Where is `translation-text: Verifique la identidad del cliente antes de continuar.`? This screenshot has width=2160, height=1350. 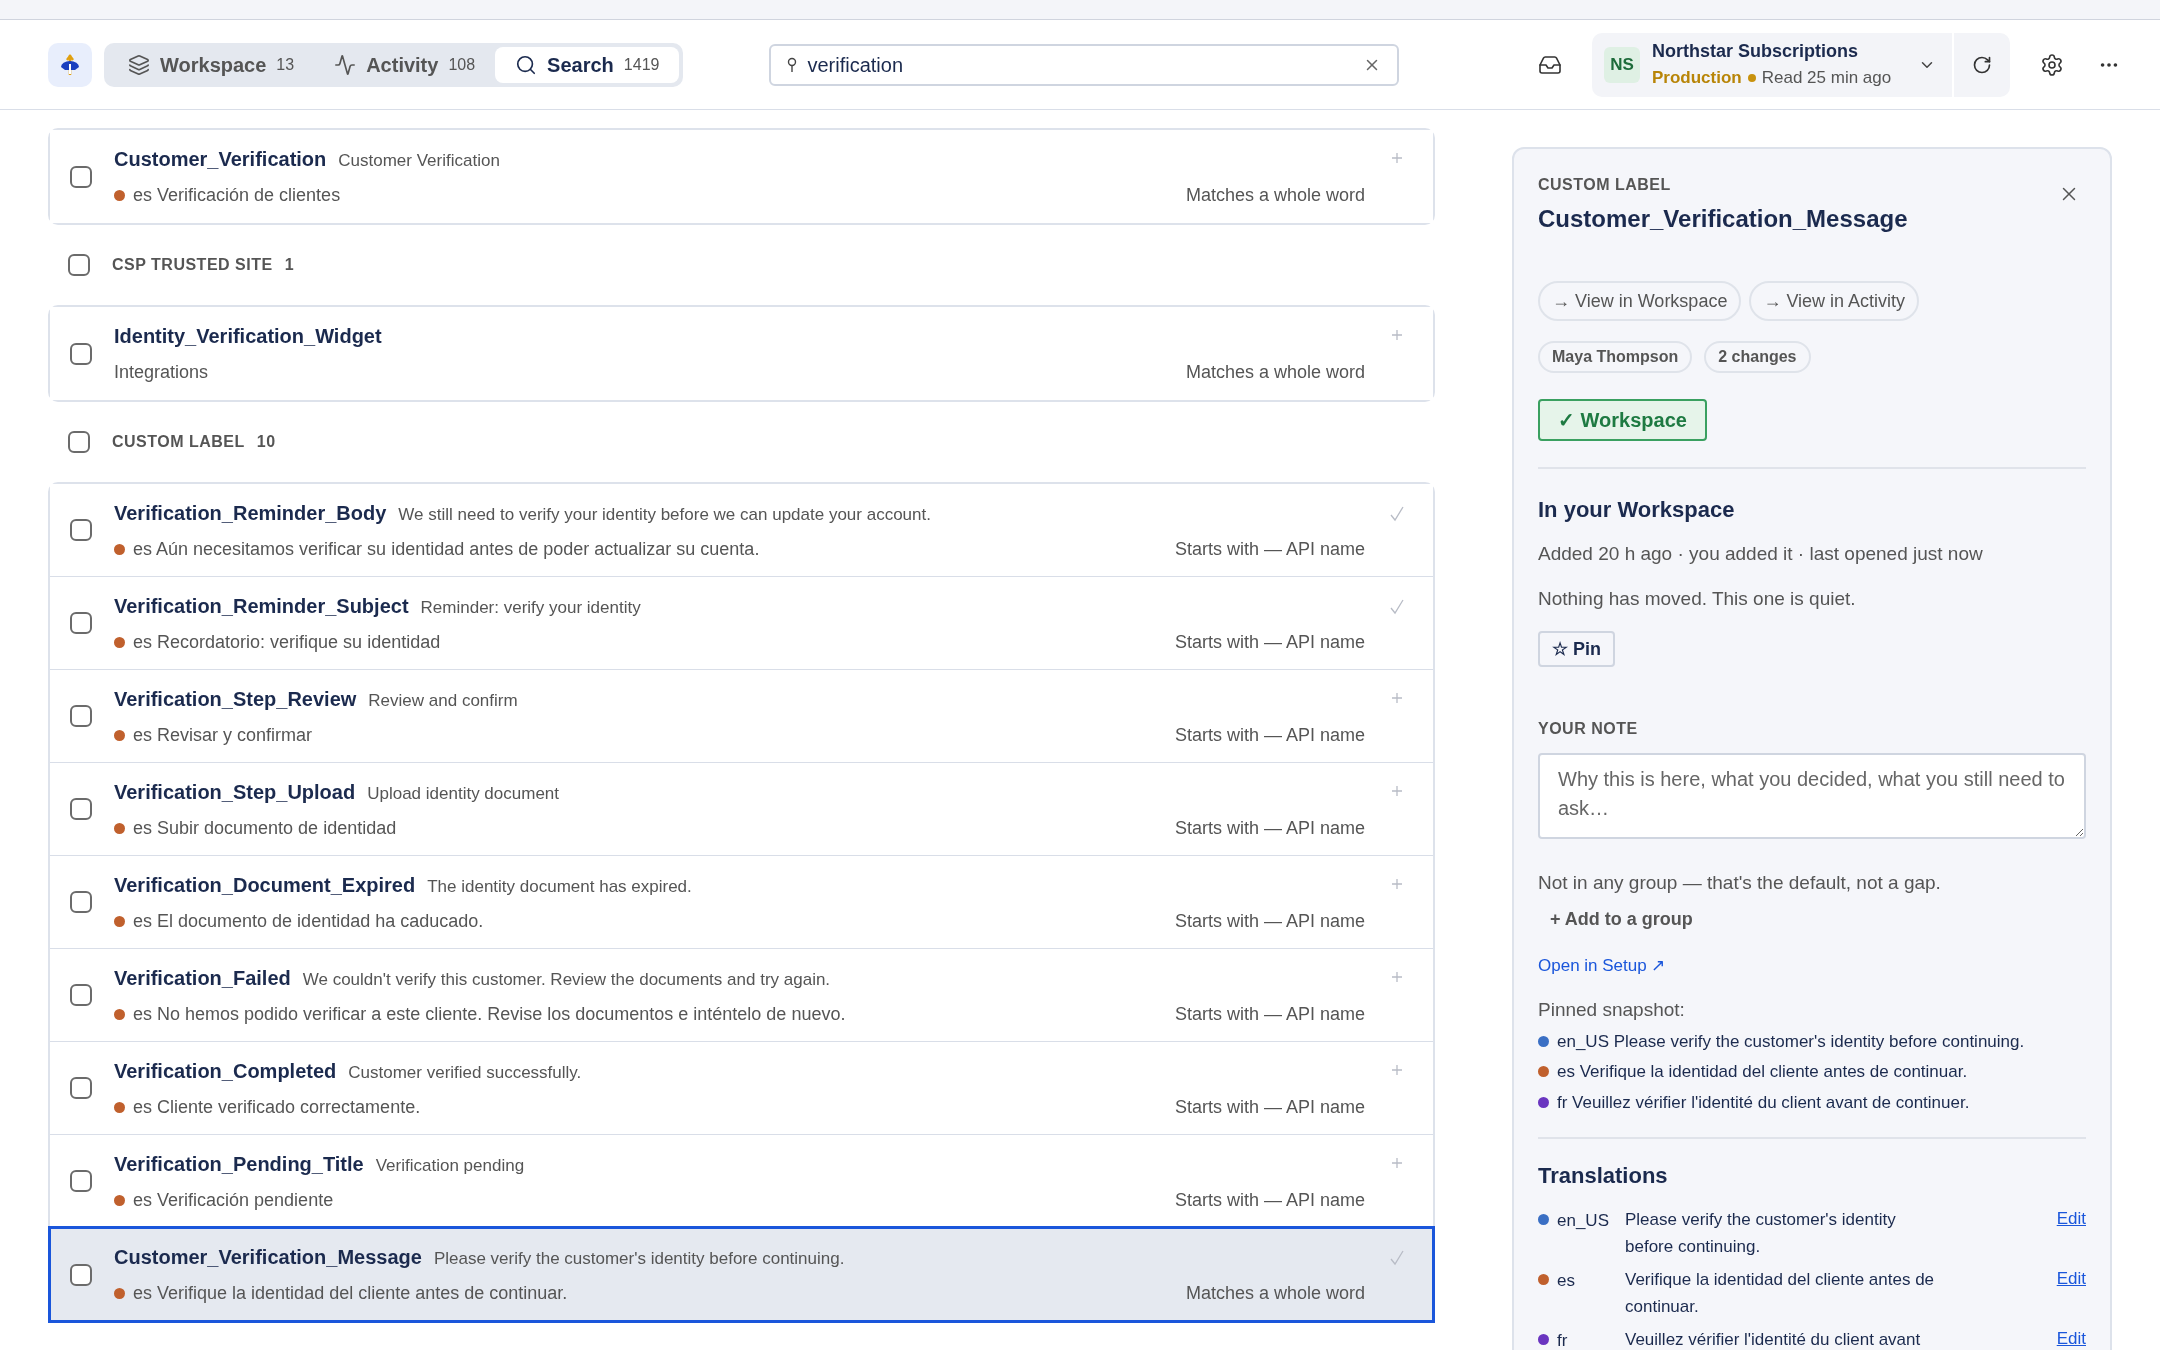
translation-text: Verifique la identidad del cliente antes de continuar. is located at coordinates (1780, 1293).